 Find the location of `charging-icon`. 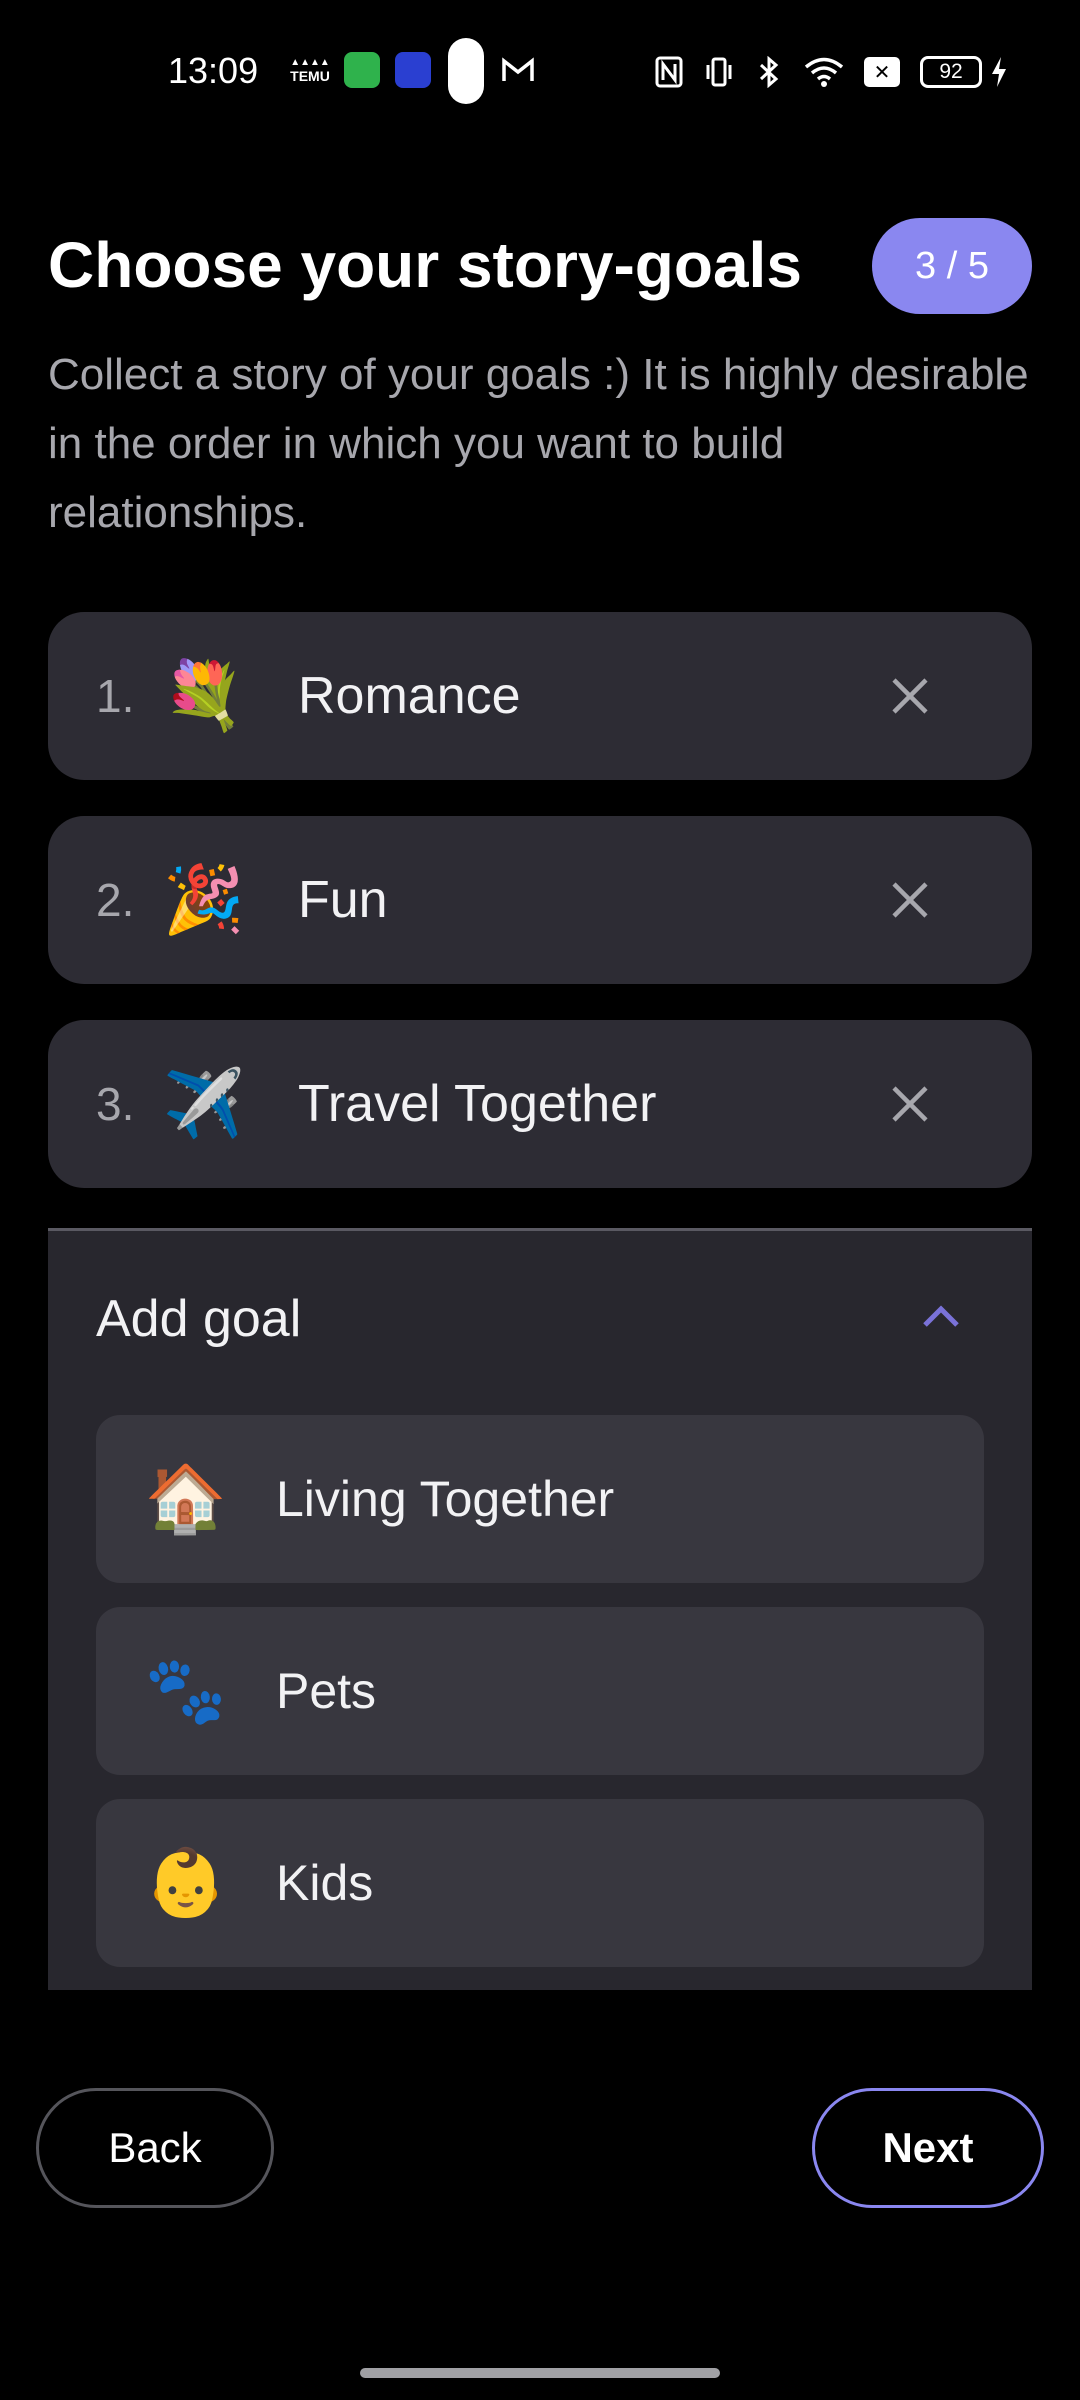

charging-icon is located at coordinates (999, 72).